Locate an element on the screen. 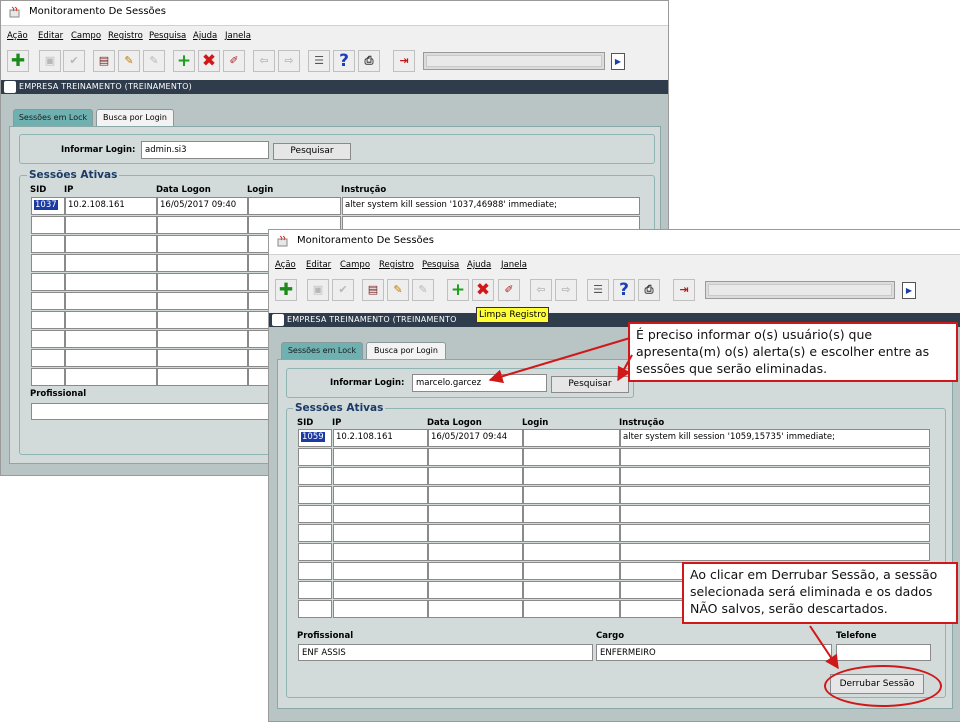 Image resolution: width=960 pixels, height=722 pixels. search-button: Pesquisar is located at coordinates (590, 384).